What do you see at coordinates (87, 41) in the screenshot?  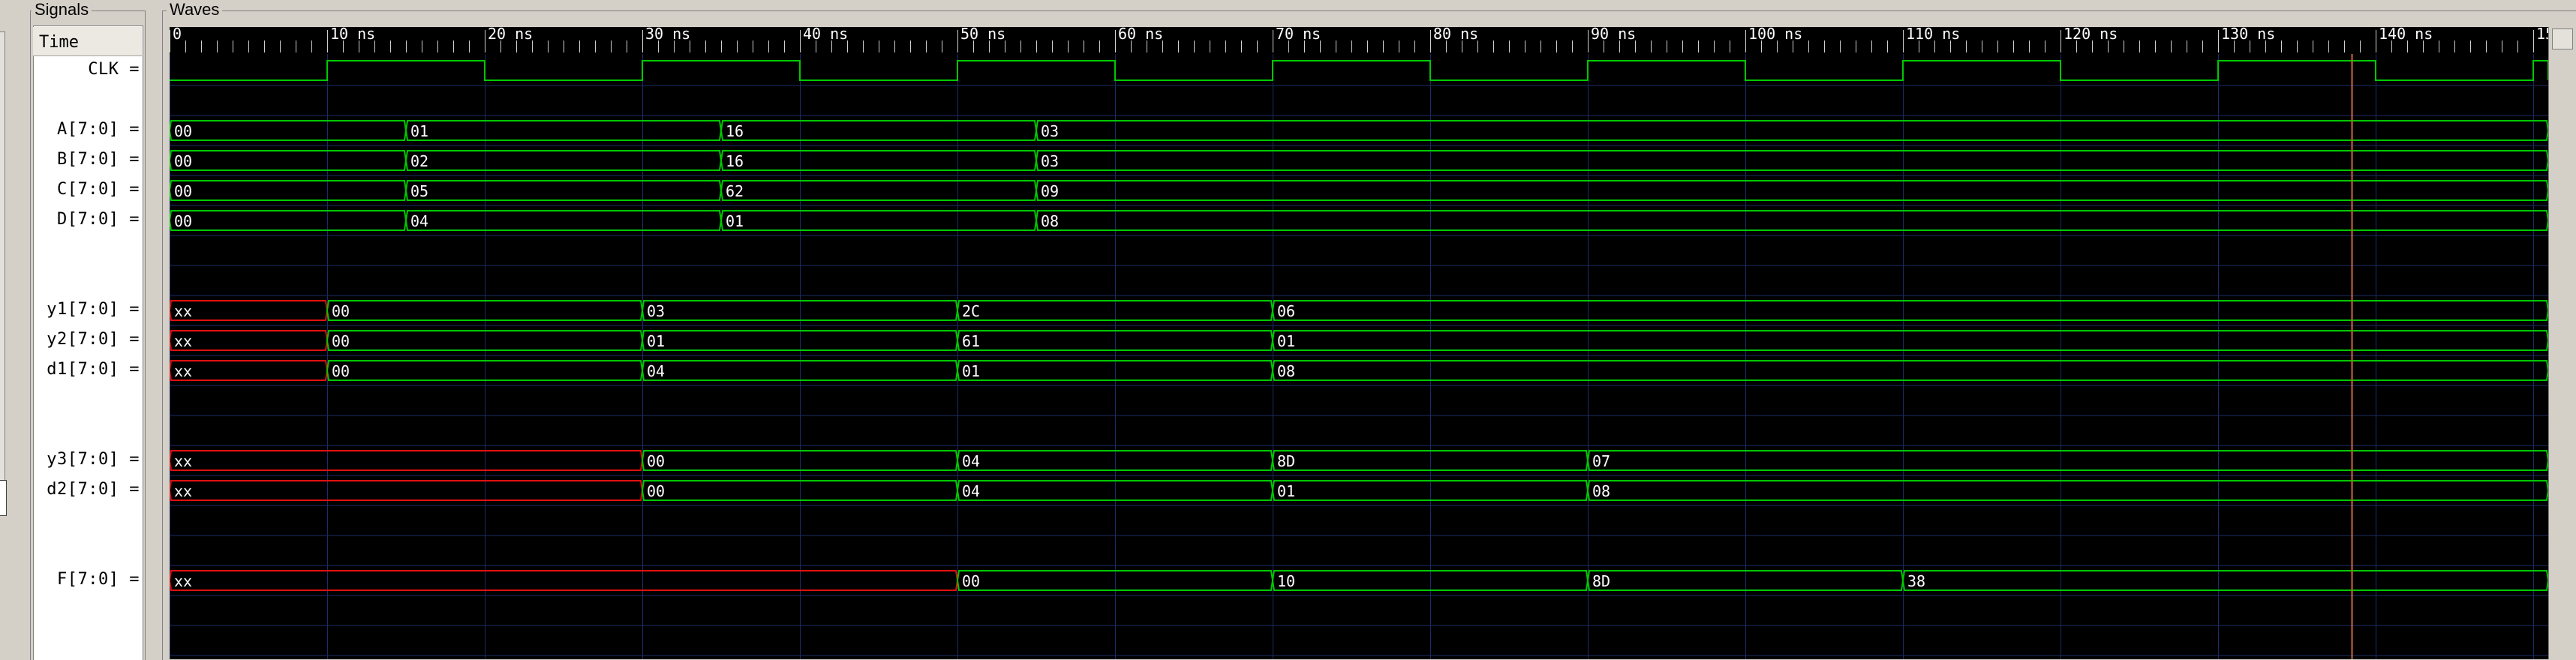 I see `signals-header: Time` at bounding box center [87, 41].